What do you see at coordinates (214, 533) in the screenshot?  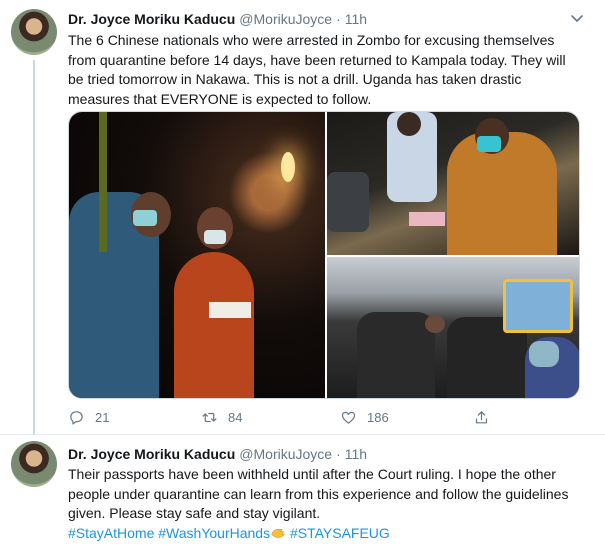 I see `hashtag-link: #WashYourHands` at bounding box center [214, 533].